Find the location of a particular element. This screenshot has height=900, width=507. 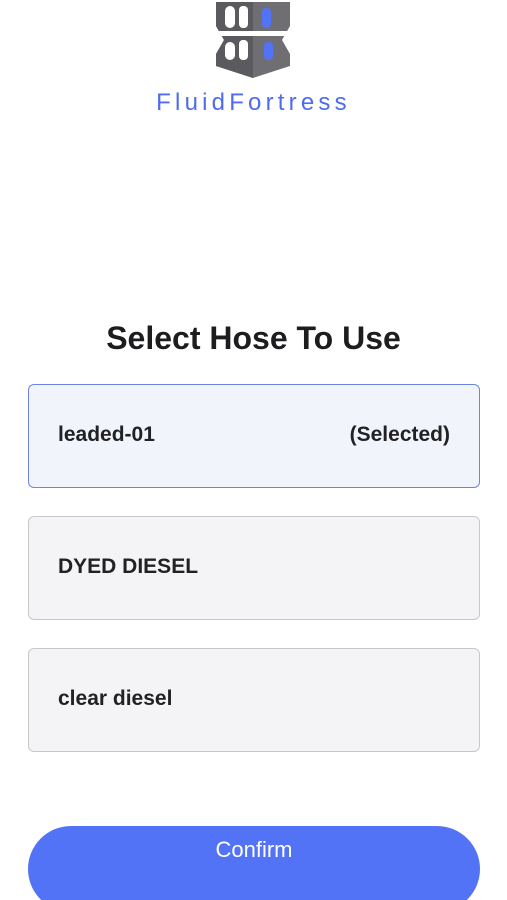

hose-option-leaded-01: leaded-01 (Selected) is located at coordinates (254, 436).